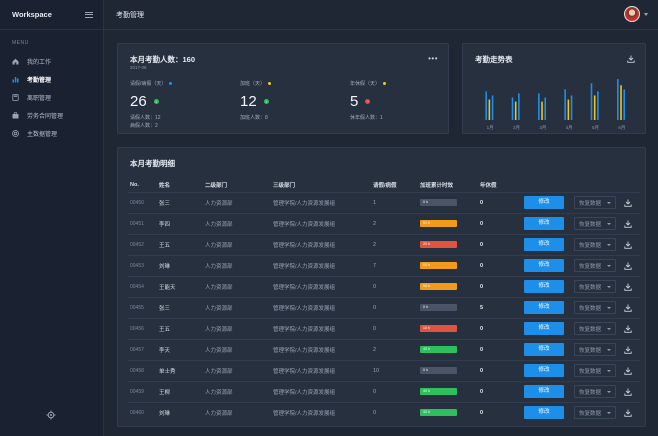 This screenshot has width=658, height=436. What do you see at coordinates (51, 97) in the screenshot?
I see `sidebar-item-3: 离职管理` at bounding box center [51, 97].